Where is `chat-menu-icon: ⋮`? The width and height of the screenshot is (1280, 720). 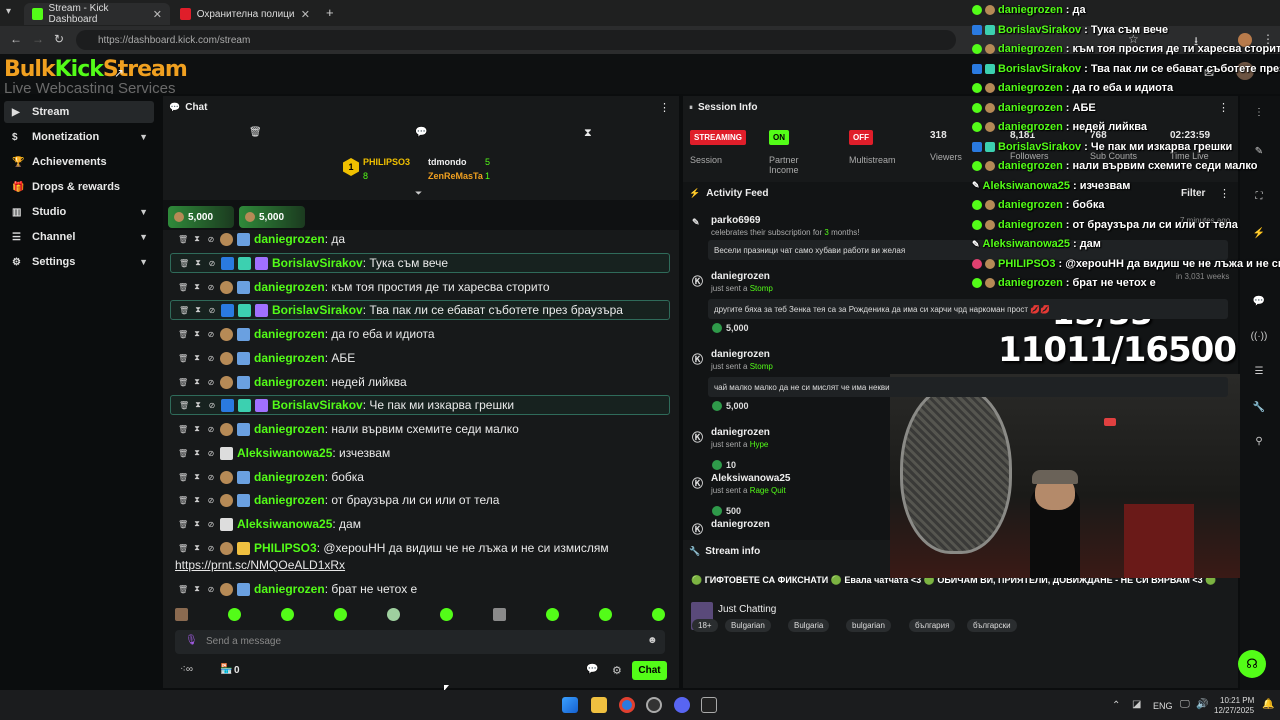 chat-menu-icon: ⋮ is located at coordinates (664, 107).